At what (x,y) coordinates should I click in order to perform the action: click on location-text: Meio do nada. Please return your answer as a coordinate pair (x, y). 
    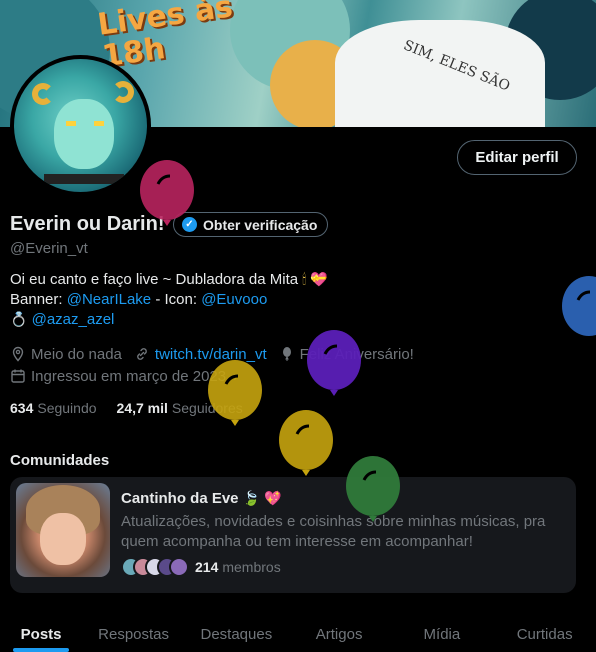
    Looking at the image, I should click on (76, 354).